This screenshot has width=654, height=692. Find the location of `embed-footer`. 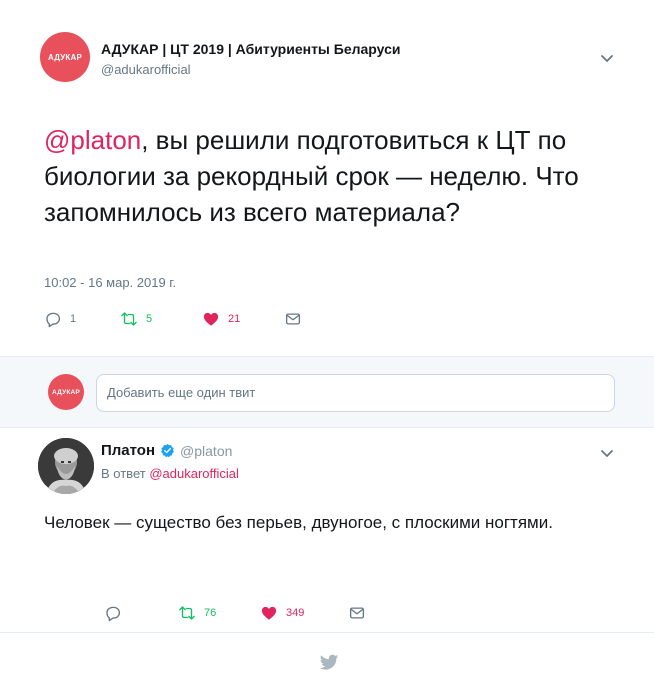

embed-footer is located at coordinates (327, 662).